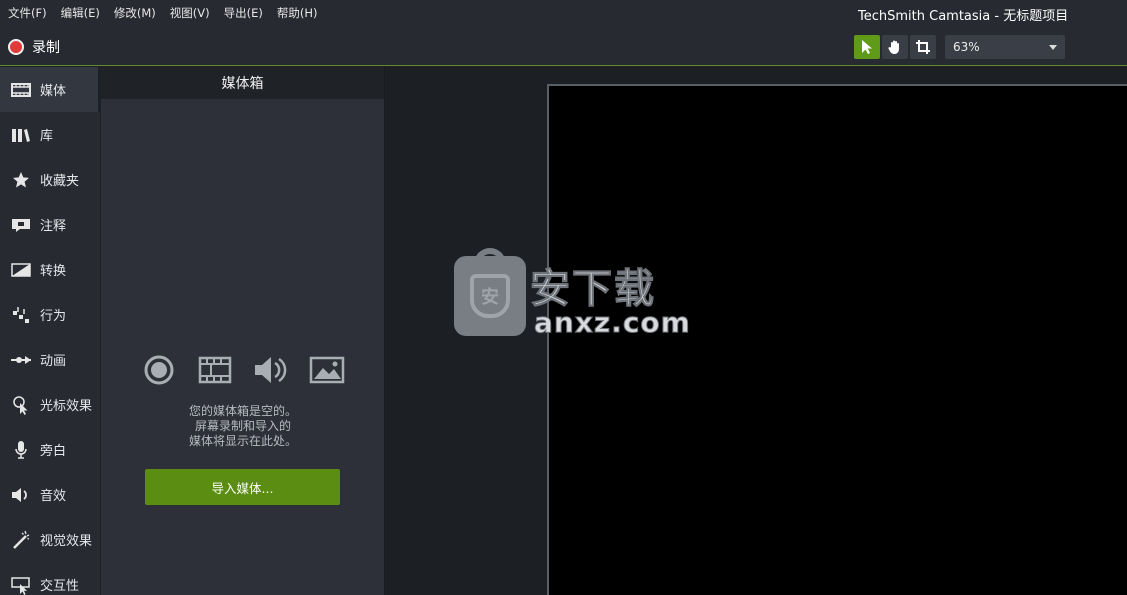 The image size is (1127, 595). I want to click on sidebar-item-transitions: 转换, so click(50, 269).